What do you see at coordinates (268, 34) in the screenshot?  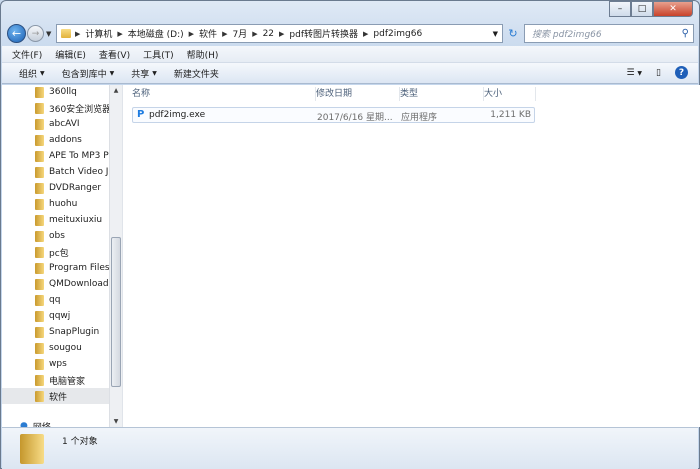 I see `breadcrumb-item: 22` at bounding box center [268, 34].